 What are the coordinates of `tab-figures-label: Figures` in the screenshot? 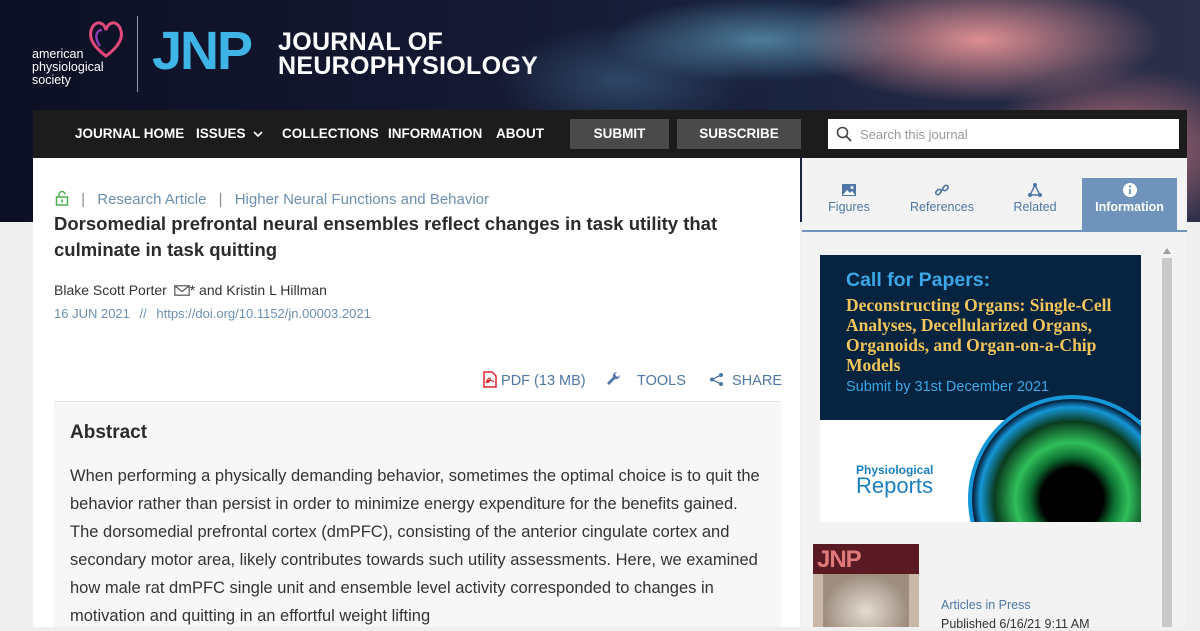 It's located at (849, 207).